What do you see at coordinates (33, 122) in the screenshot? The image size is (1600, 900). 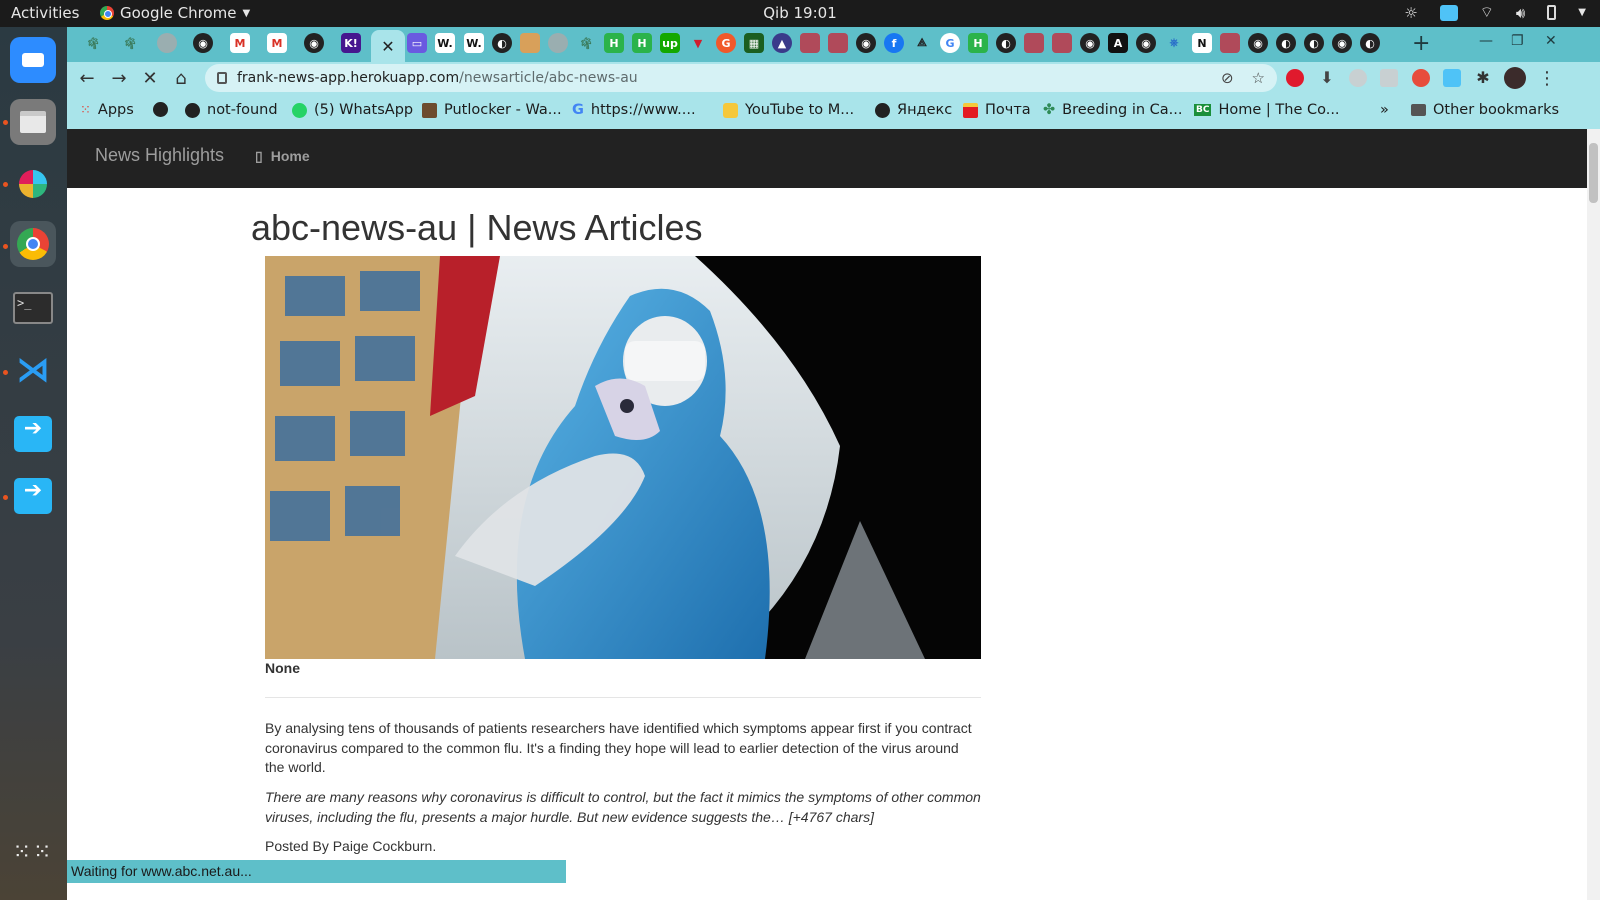 I see `dock-files` at bounding box center [33, 122].